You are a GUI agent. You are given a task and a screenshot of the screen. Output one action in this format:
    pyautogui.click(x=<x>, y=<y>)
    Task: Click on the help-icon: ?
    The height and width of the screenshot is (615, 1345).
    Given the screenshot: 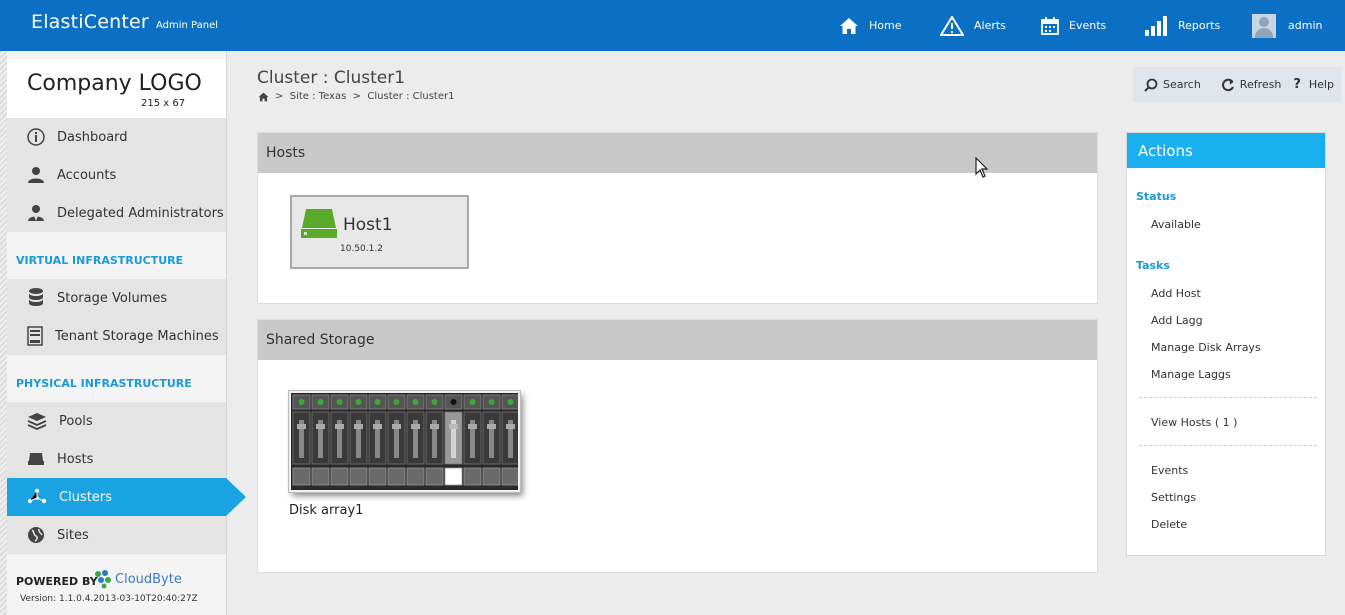 What is the action you would take?
    pyautogui.click(x=1297, y=84)
    